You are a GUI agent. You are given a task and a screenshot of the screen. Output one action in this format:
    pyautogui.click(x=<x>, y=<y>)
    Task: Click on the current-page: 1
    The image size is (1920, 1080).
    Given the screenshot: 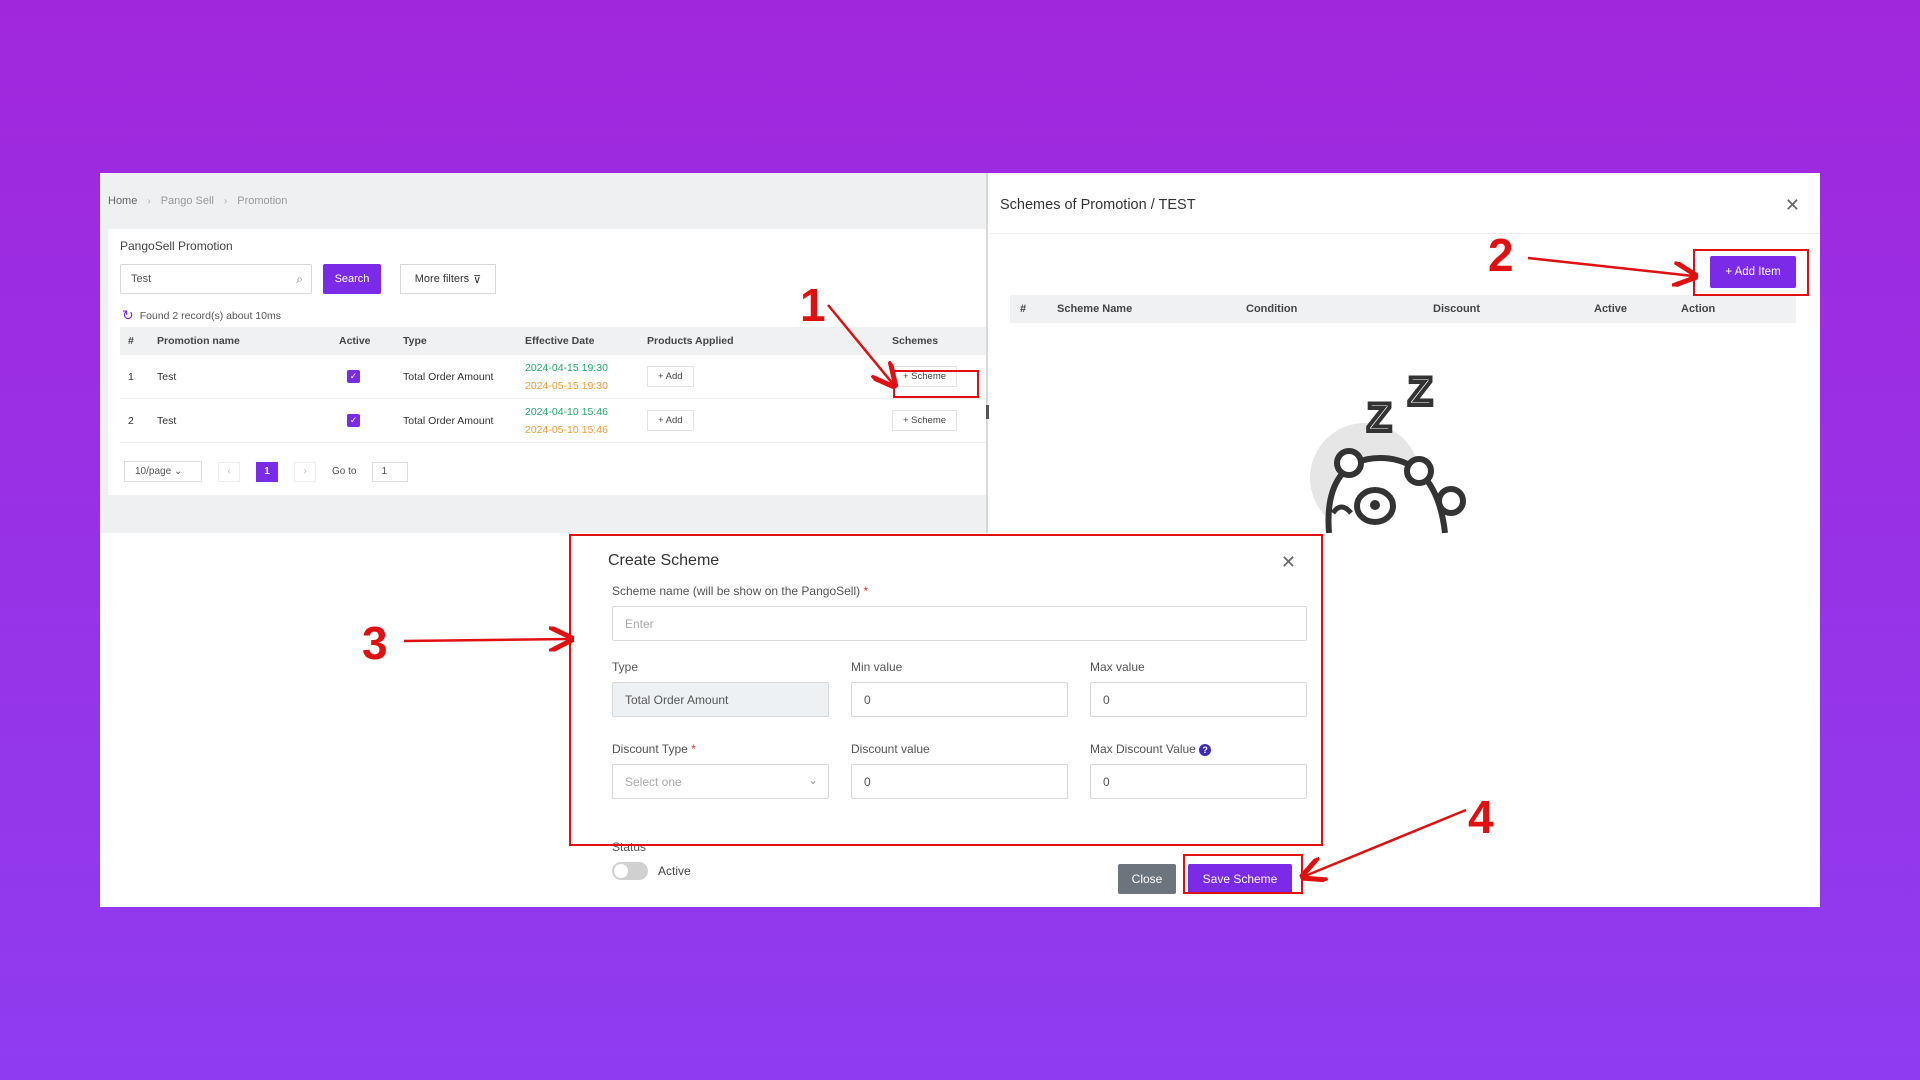 What is the action you would take?
    pyautogui.click(x=267, y=471)
    